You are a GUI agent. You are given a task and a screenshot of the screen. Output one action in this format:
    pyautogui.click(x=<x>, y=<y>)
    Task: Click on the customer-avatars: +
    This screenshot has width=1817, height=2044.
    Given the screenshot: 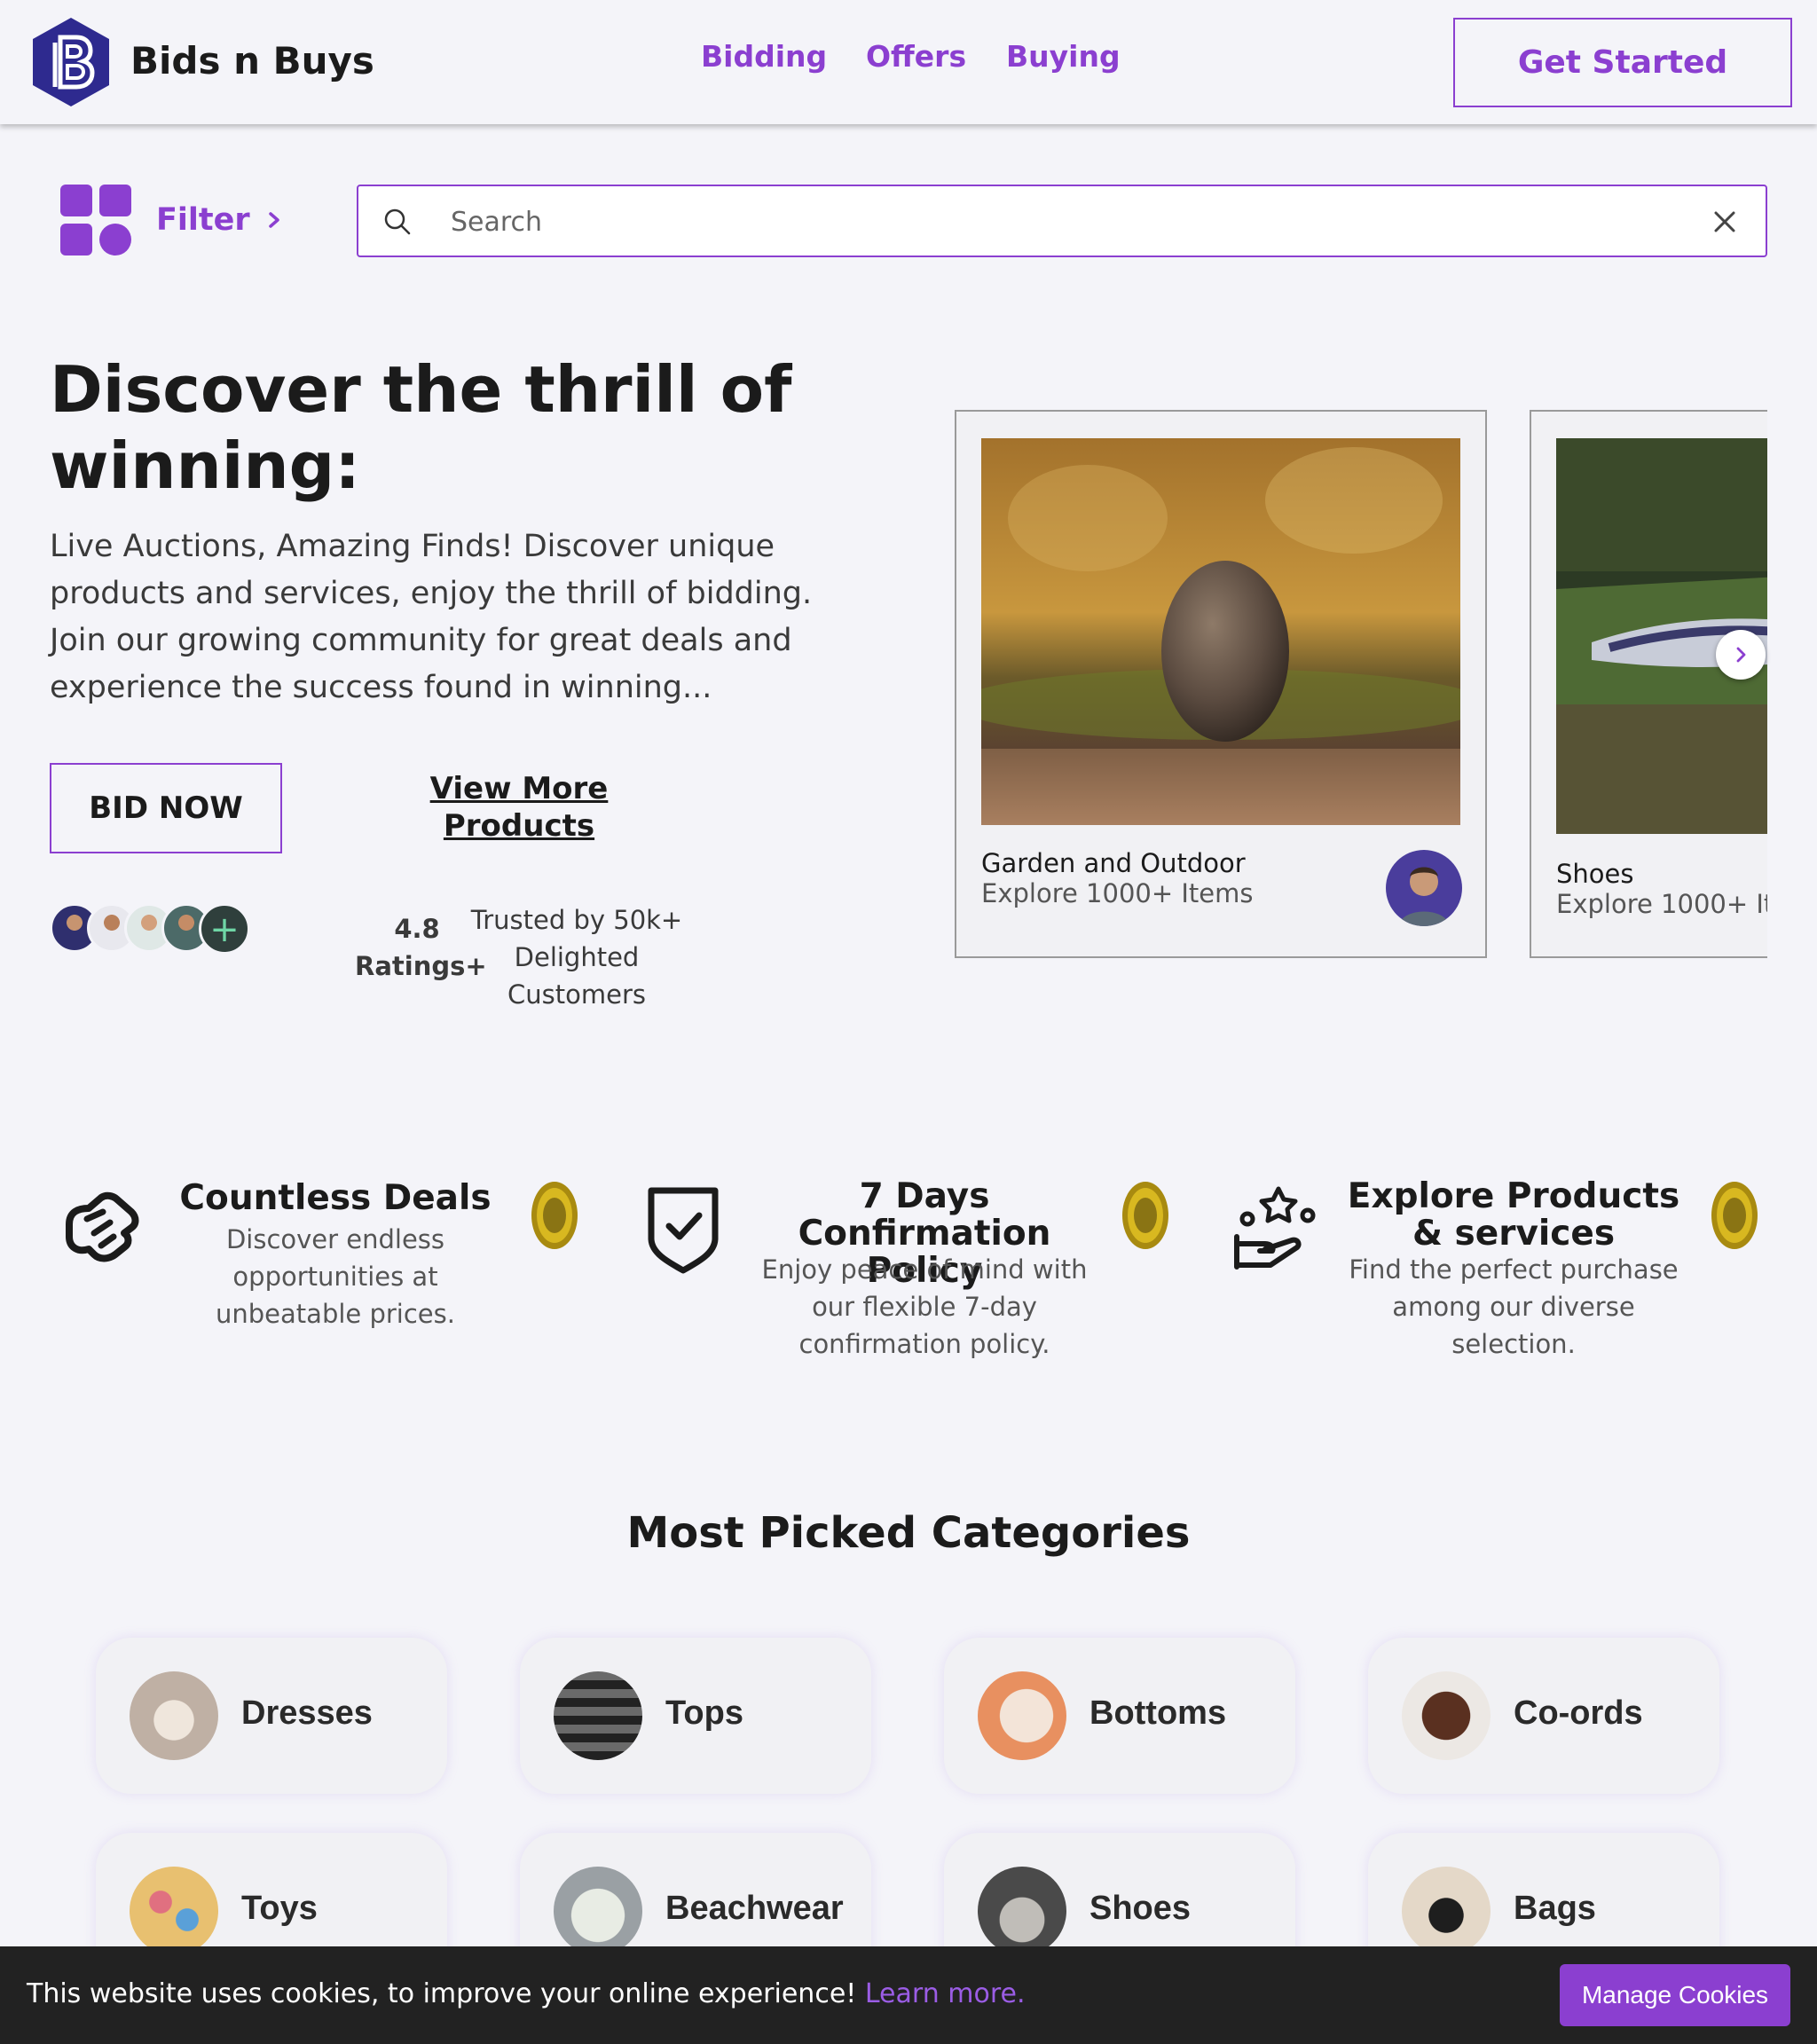 What is the action you would take?
    pyautogui.click(x=152, y=929)
    